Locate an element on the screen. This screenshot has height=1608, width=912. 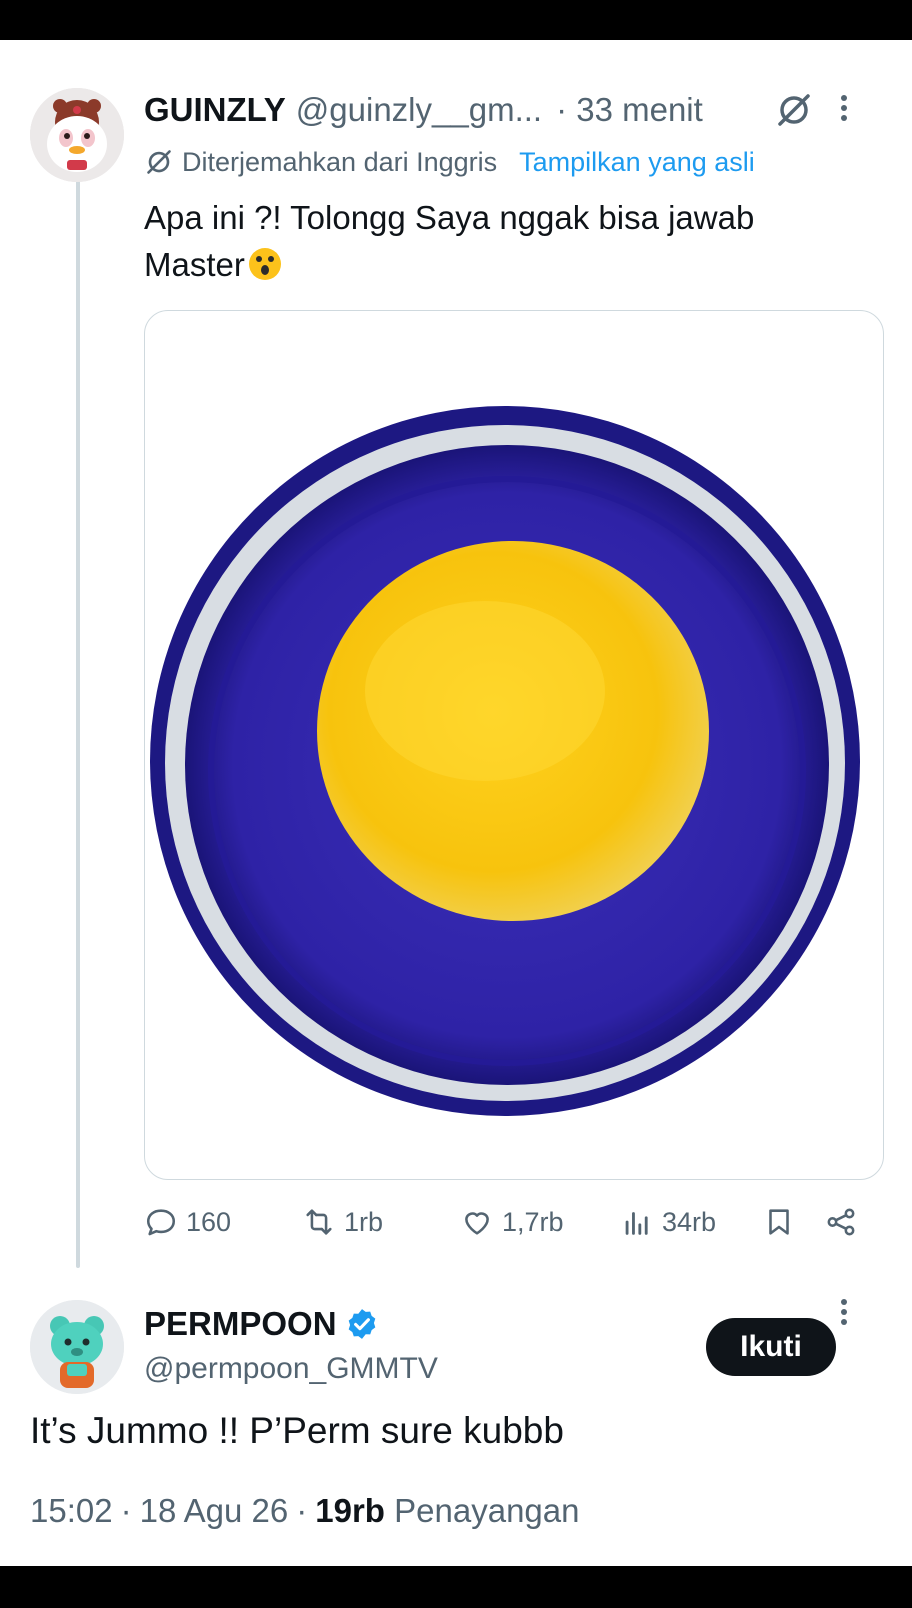
tweet-header: GUINZLY @guinzly__gm... · 33 menit is located at coordinates (423, 110).